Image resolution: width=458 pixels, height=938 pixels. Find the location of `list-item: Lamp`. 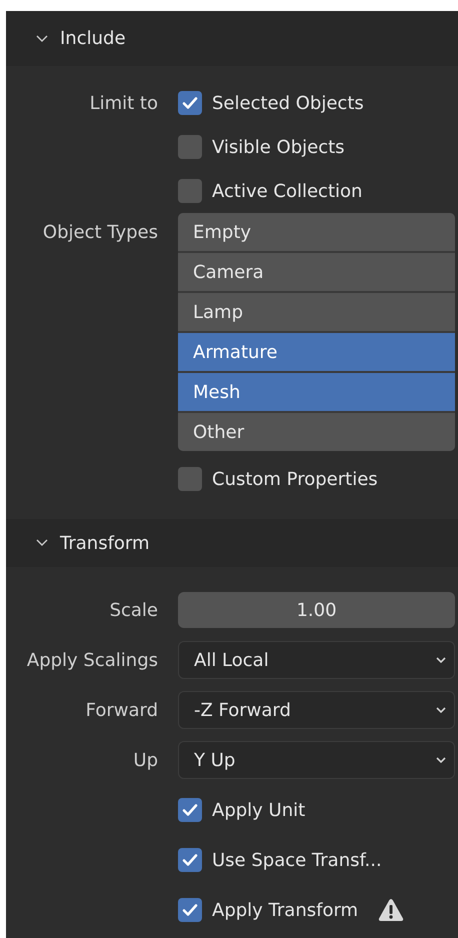

list-item: Lamp is located at coordinates (316, 312).